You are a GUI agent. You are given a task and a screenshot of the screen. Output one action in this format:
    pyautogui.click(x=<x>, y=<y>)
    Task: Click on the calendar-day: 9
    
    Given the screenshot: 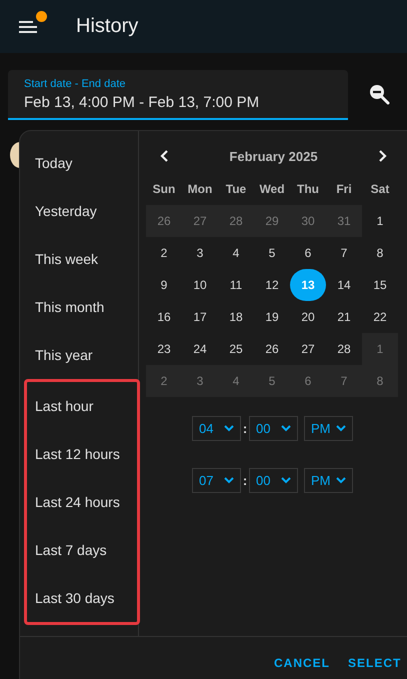 What is the action you would take?
    pyautogui.click(x=164, y=285)
    